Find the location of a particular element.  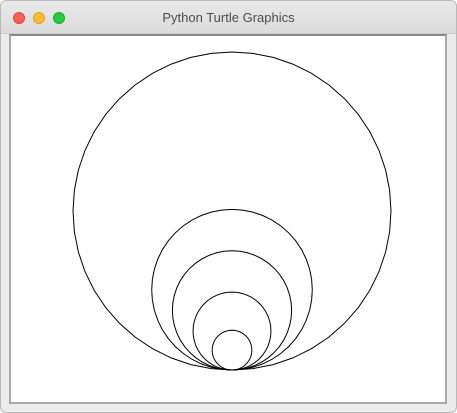

window-title: Python Turtle Graphics is located at coordinates (228, 17).